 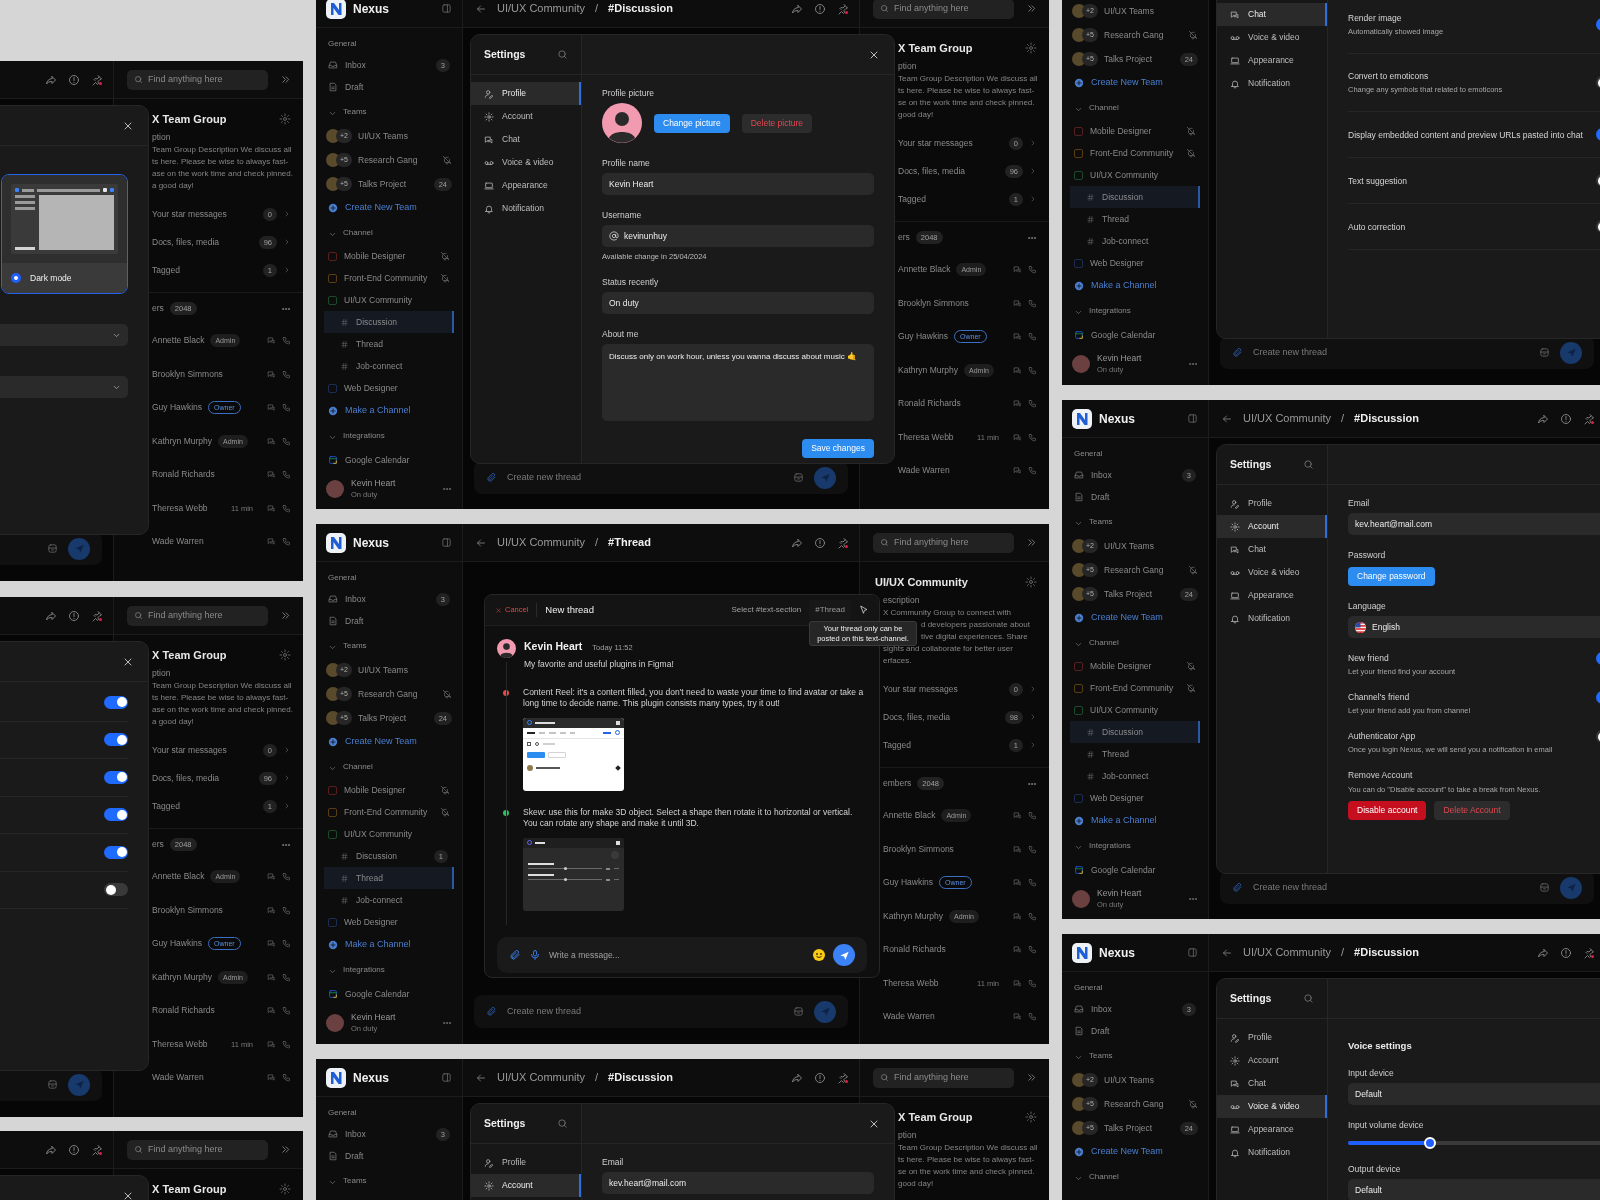 I want to click on sidebar-item: Web Designer, so click(x=1135, y=263).